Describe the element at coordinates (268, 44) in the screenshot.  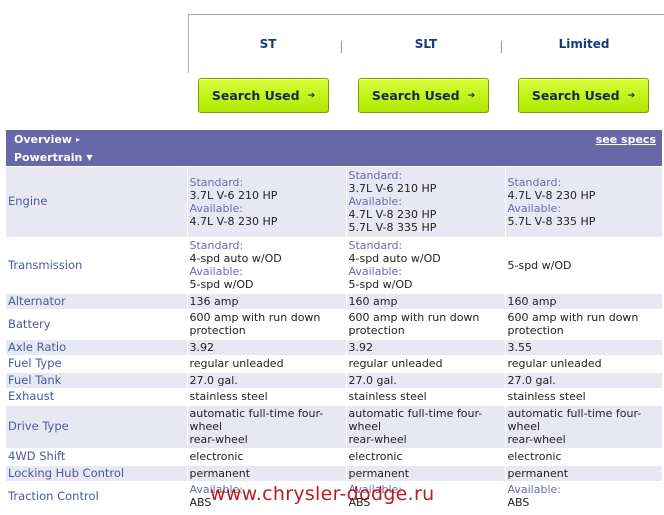
I see `trim-name-st: ST` at that location.